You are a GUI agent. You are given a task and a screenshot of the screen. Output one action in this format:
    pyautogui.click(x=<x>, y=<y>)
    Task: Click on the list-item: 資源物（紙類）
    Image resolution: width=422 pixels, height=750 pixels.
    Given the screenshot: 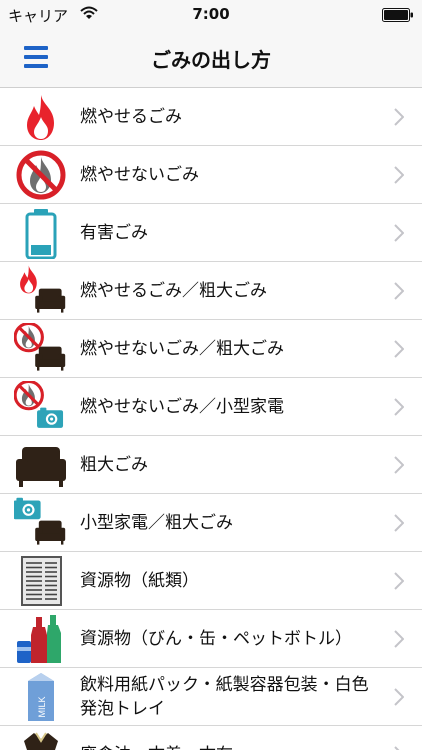 What is the action you would take?
    pyautogui.click(x=211, y=581)
    